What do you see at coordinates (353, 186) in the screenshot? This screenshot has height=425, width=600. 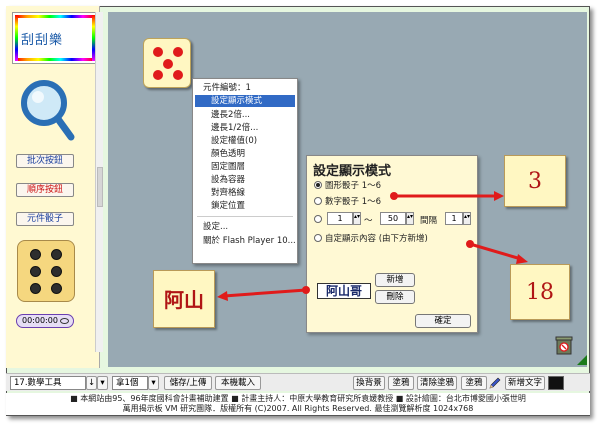 I see `label-shape-dice: 圖形骰子 1～6` at bounding box center [353, 186].